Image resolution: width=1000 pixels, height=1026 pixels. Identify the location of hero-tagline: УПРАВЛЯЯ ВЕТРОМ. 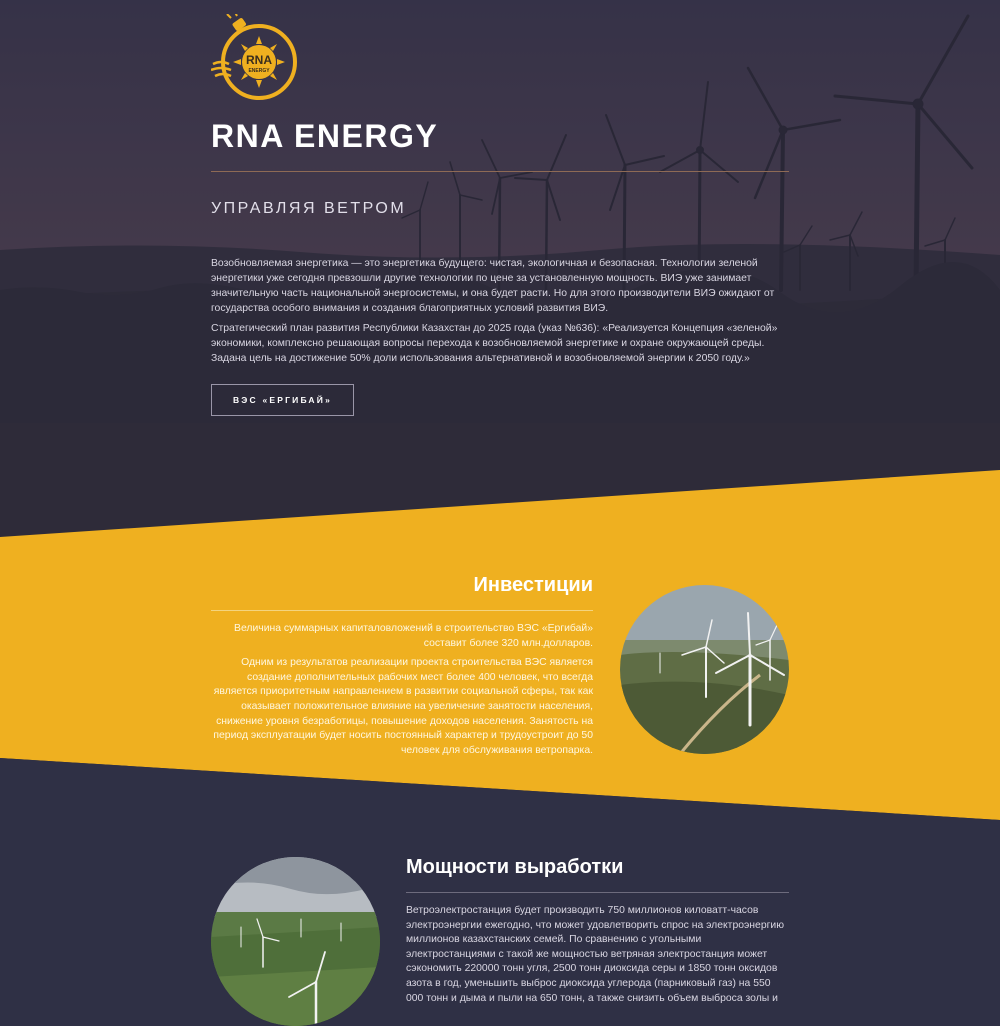
(309, 208).